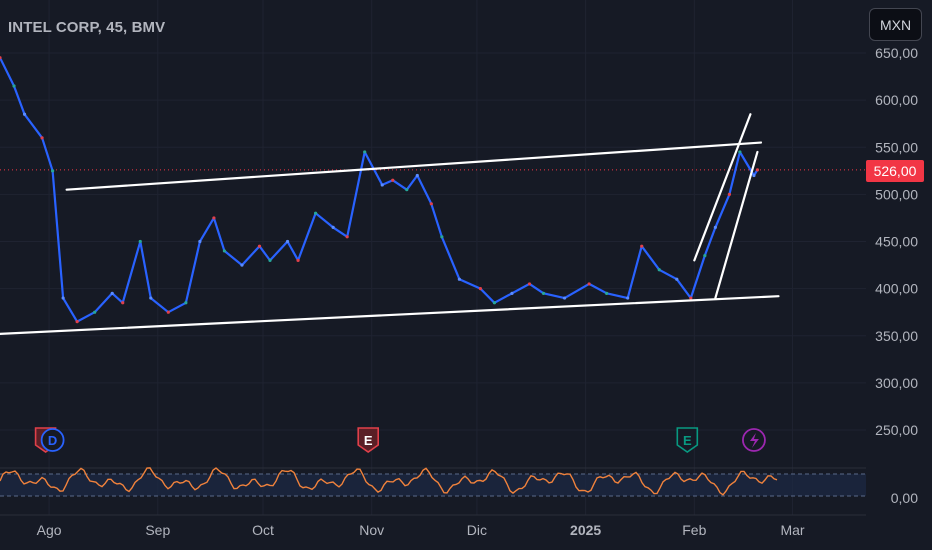  I want to click on dividend-icon: D, so click(52, 440).